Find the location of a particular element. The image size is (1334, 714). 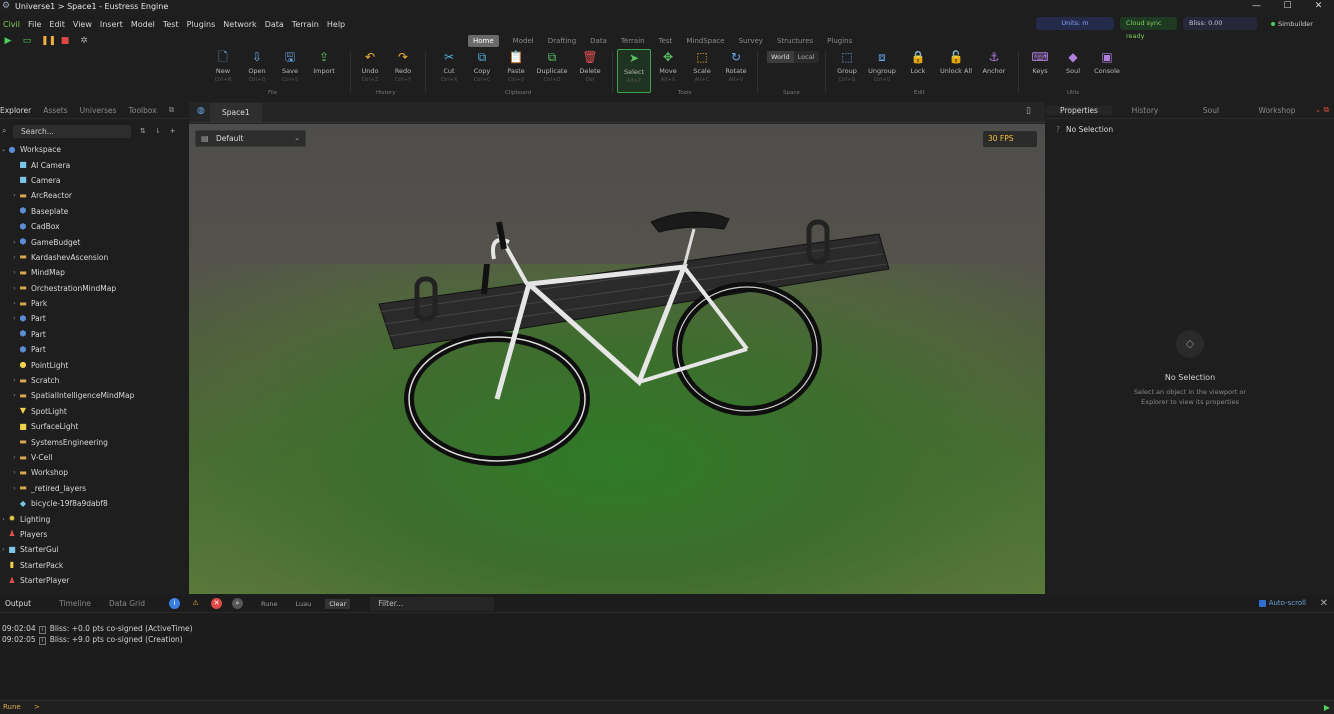

add-icon: + is located at coordinates (173, 131).